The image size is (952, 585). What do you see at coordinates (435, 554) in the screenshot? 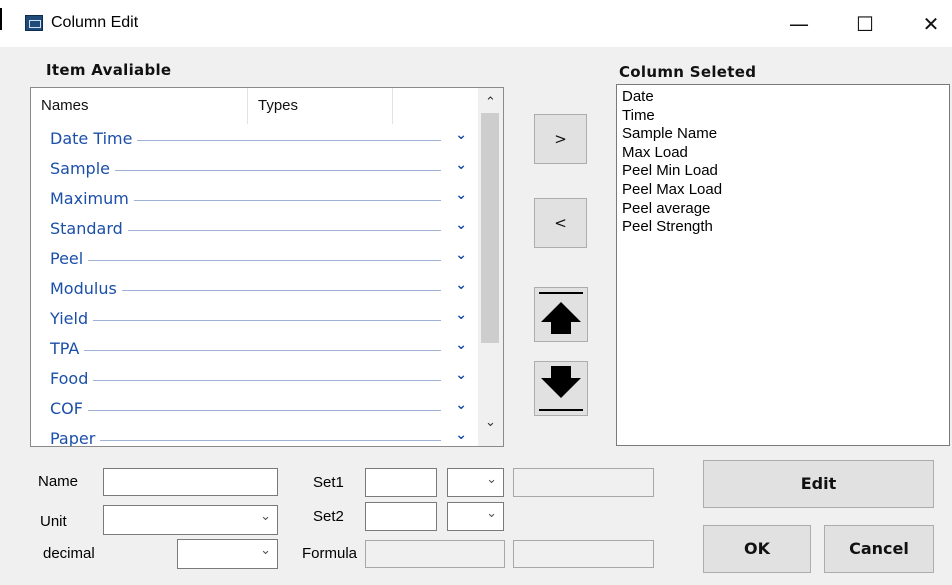
I see `formula-field` at bounding box center [435, 554].